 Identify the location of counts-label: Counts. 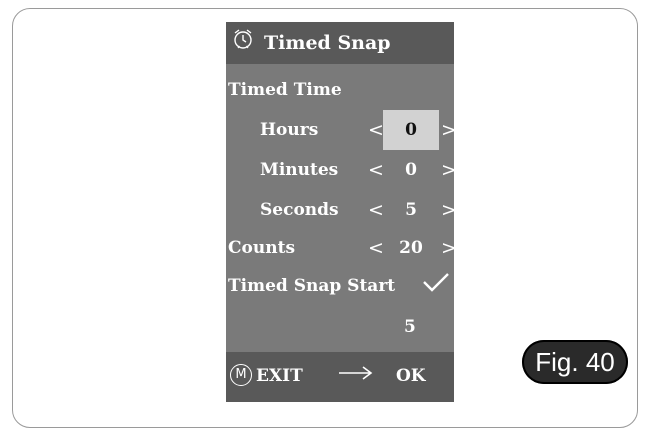
(262, 248).